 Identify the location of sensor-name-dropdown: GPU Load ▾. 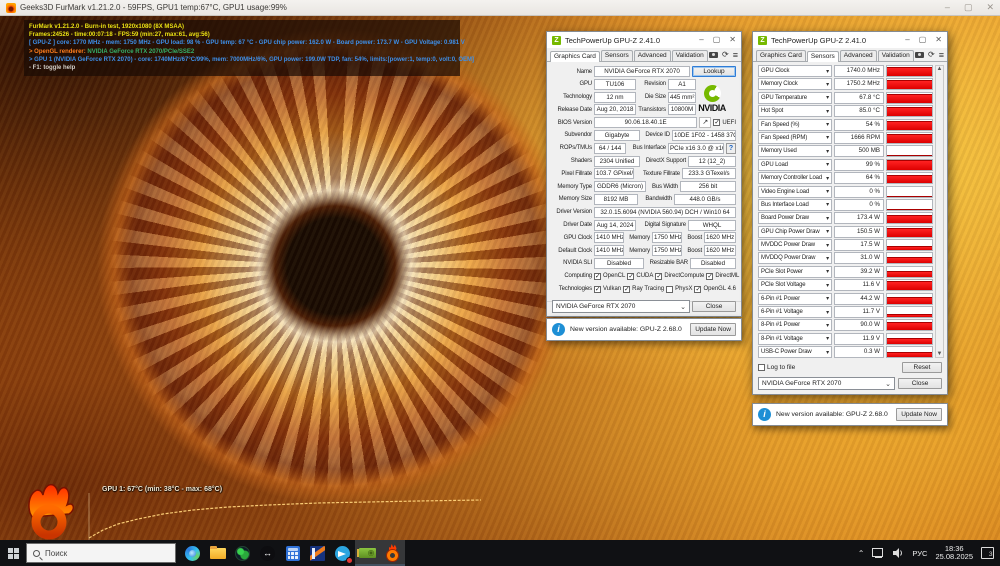
(795, 164).